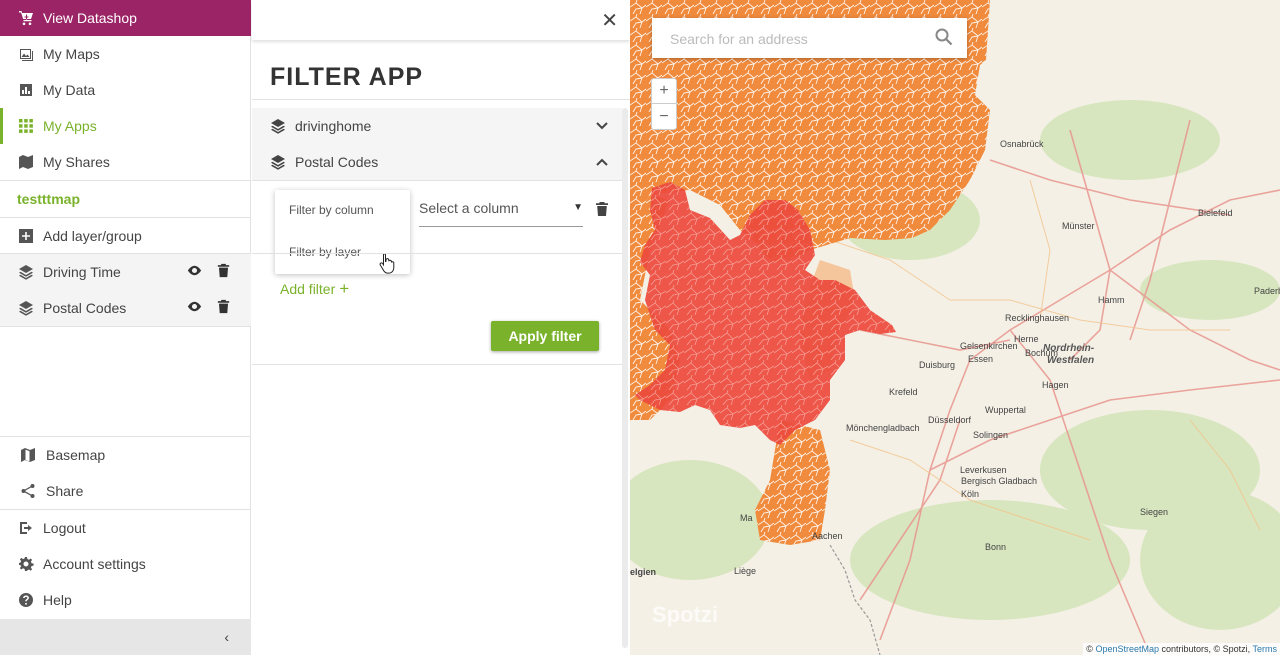 The height and width of the screenshot is (655, 1280). Describe the element at coordinates (578, 207) in the screenshot. I see `dropdown-arrow-icon: ▼` at that location.